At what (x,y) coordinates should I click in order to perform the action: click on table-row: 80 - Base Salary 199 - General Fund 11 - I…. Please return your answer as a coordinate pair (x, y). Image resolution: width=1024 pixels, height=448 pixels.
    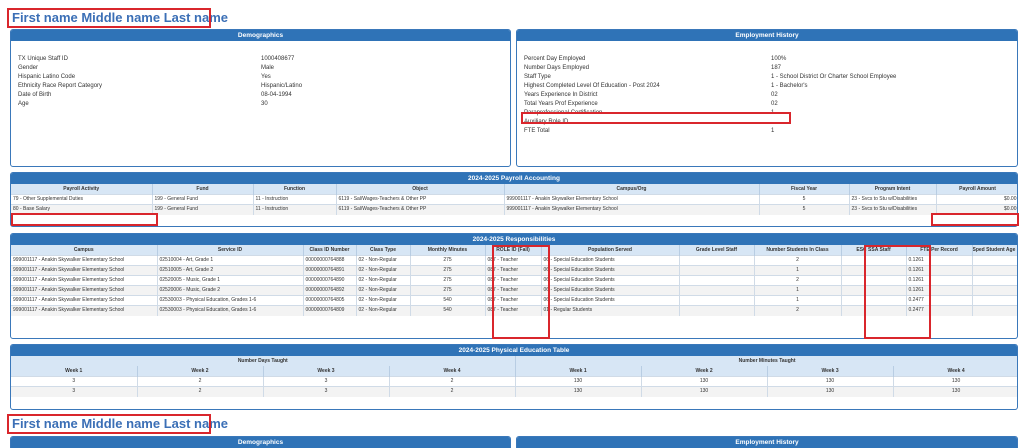
    Looking at the image, I should click on (514, 209).